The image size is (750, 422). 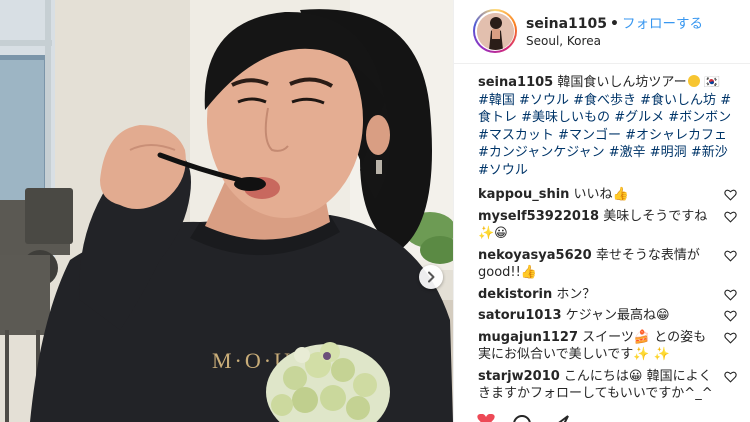 What do you see at coordinates (535, 255) in the screenshot?
I see `comment-username: nekoyasya5620` at bounding box center [535, 255].